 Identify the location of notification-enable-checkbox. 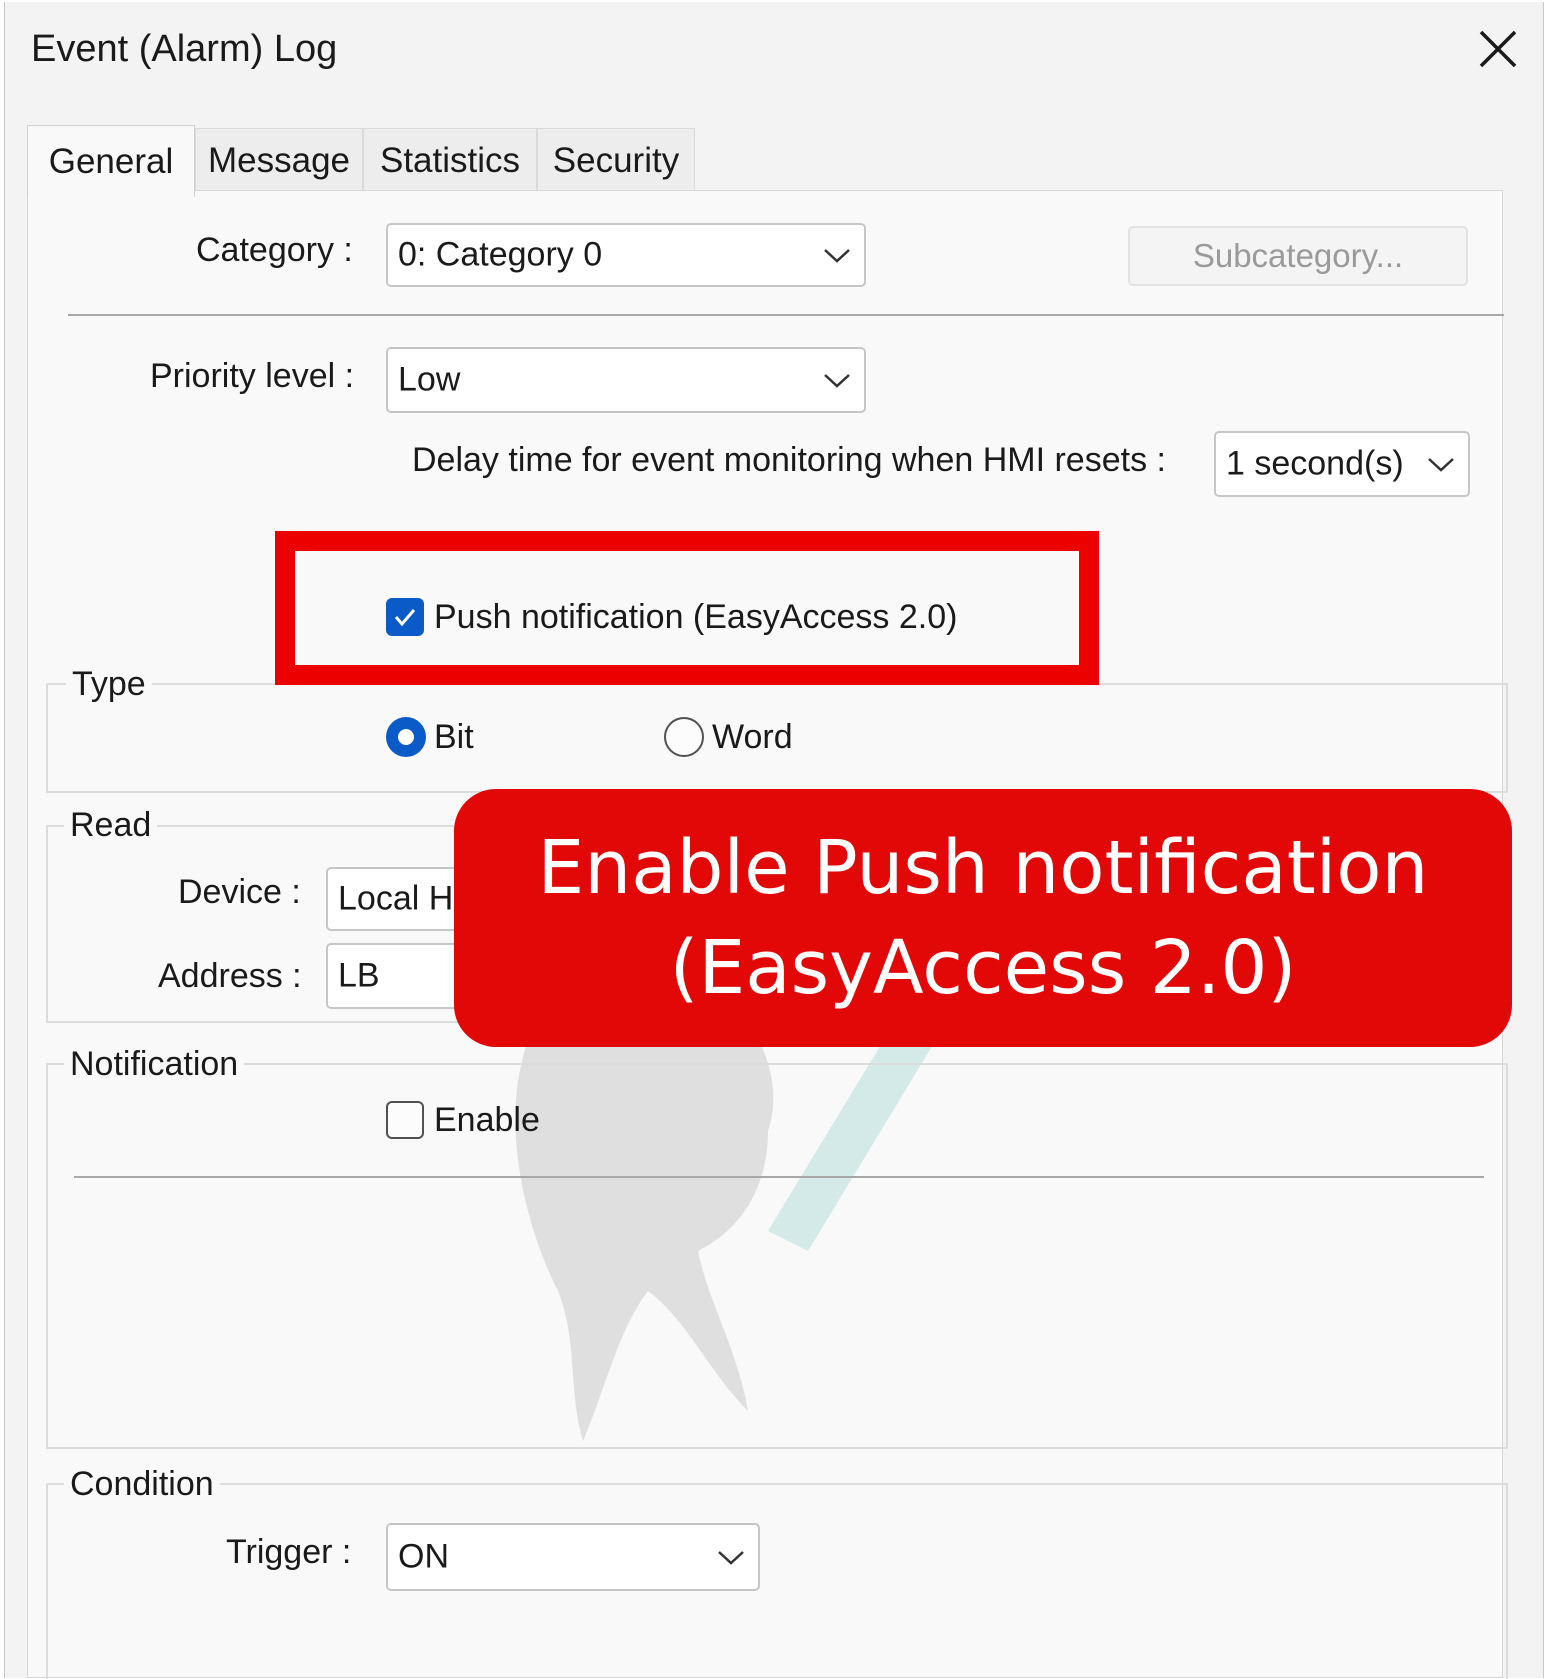
(405, 1120).